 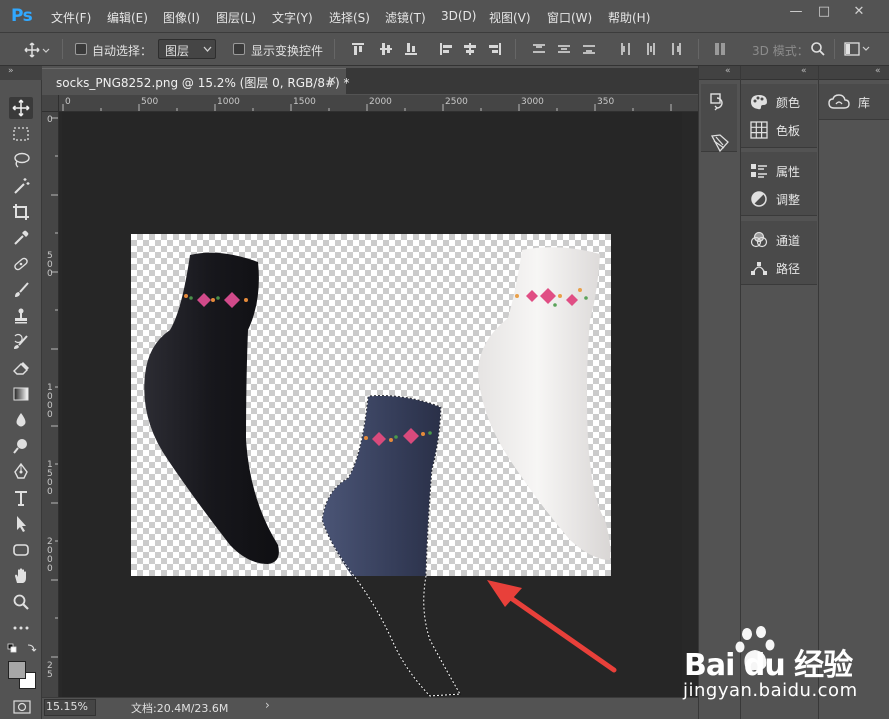 I want to click on distribute-bottom-icon, so click(x=589, y=49).